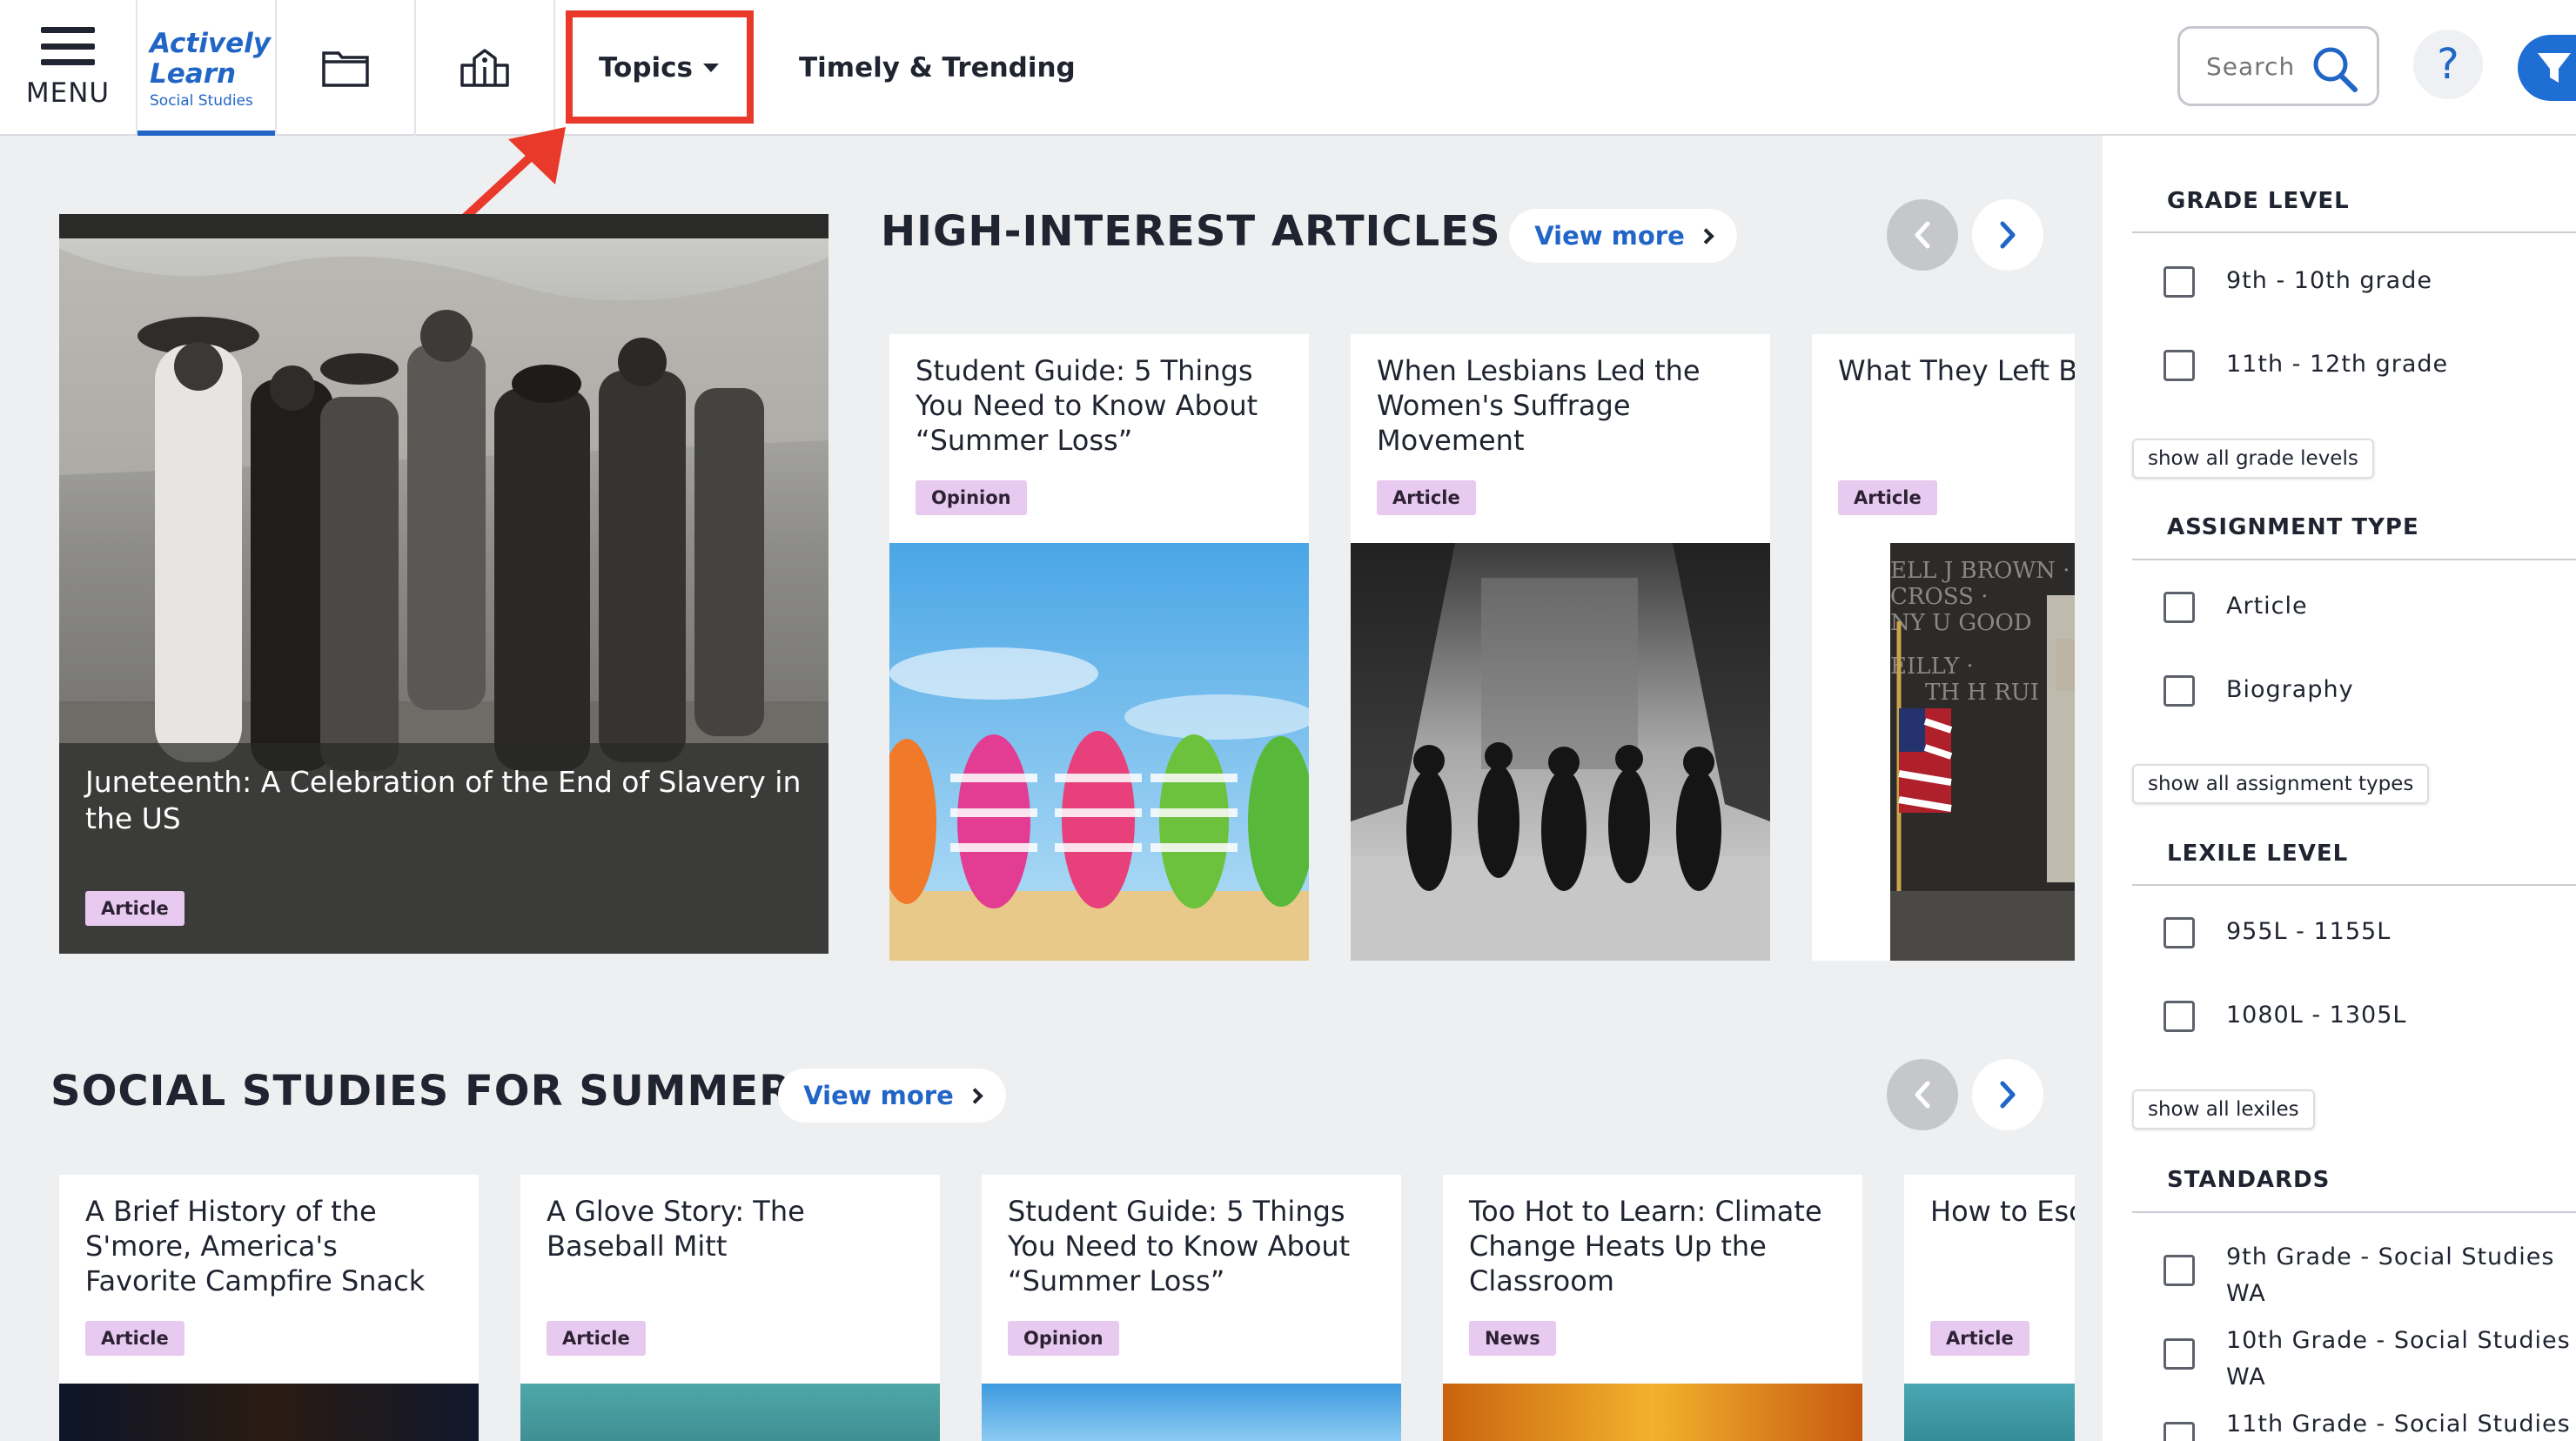 The image size is (2576, 1441). Describe the element at coordinates (2329, 280) in the screenshot. I see `option-label: 9th - 10th grade` at that location.